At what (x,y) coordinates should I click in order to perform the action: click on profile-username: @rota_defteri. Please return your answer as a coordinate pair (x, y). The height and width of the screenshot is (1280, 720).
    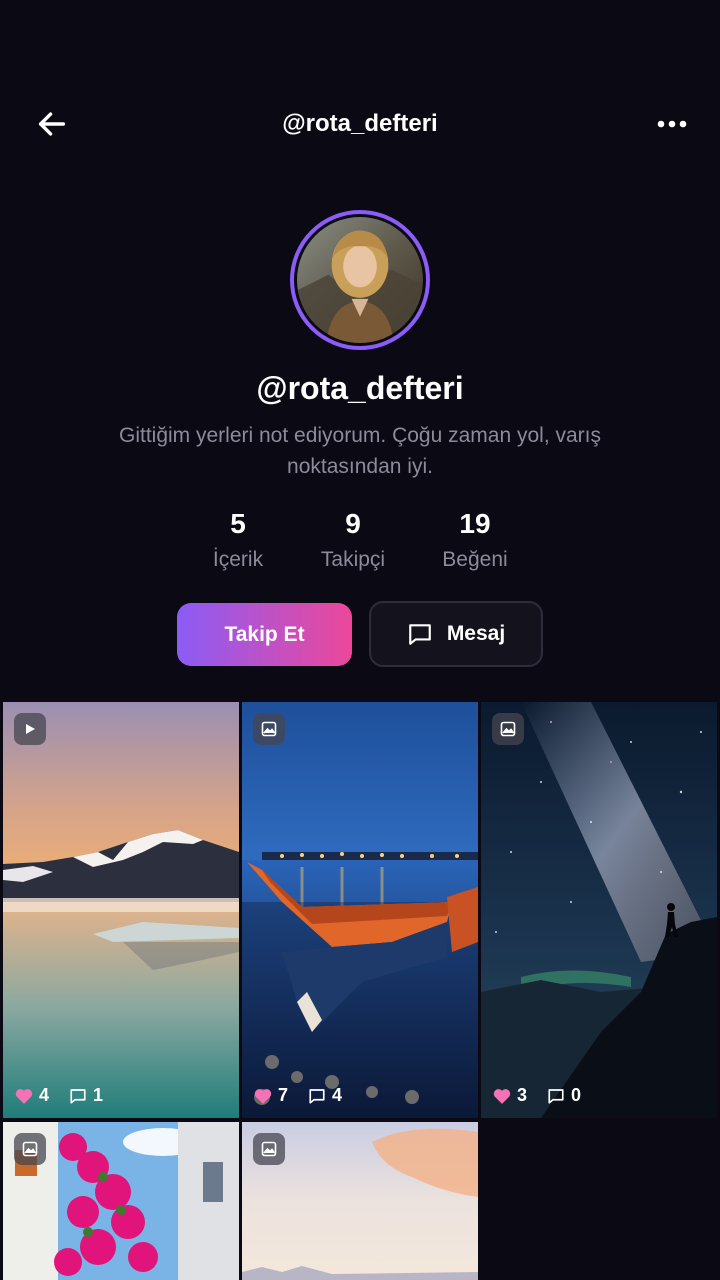
    Looking at the image, I should click on (360, 388).